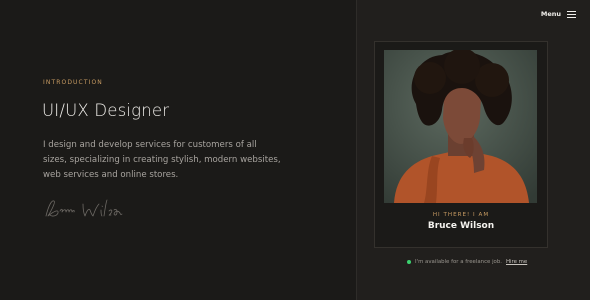  What do you see at coordinates (461, 226) in the screenshot?
I see `card-name: Bruce Wilson` at bounding box center [461, 226].